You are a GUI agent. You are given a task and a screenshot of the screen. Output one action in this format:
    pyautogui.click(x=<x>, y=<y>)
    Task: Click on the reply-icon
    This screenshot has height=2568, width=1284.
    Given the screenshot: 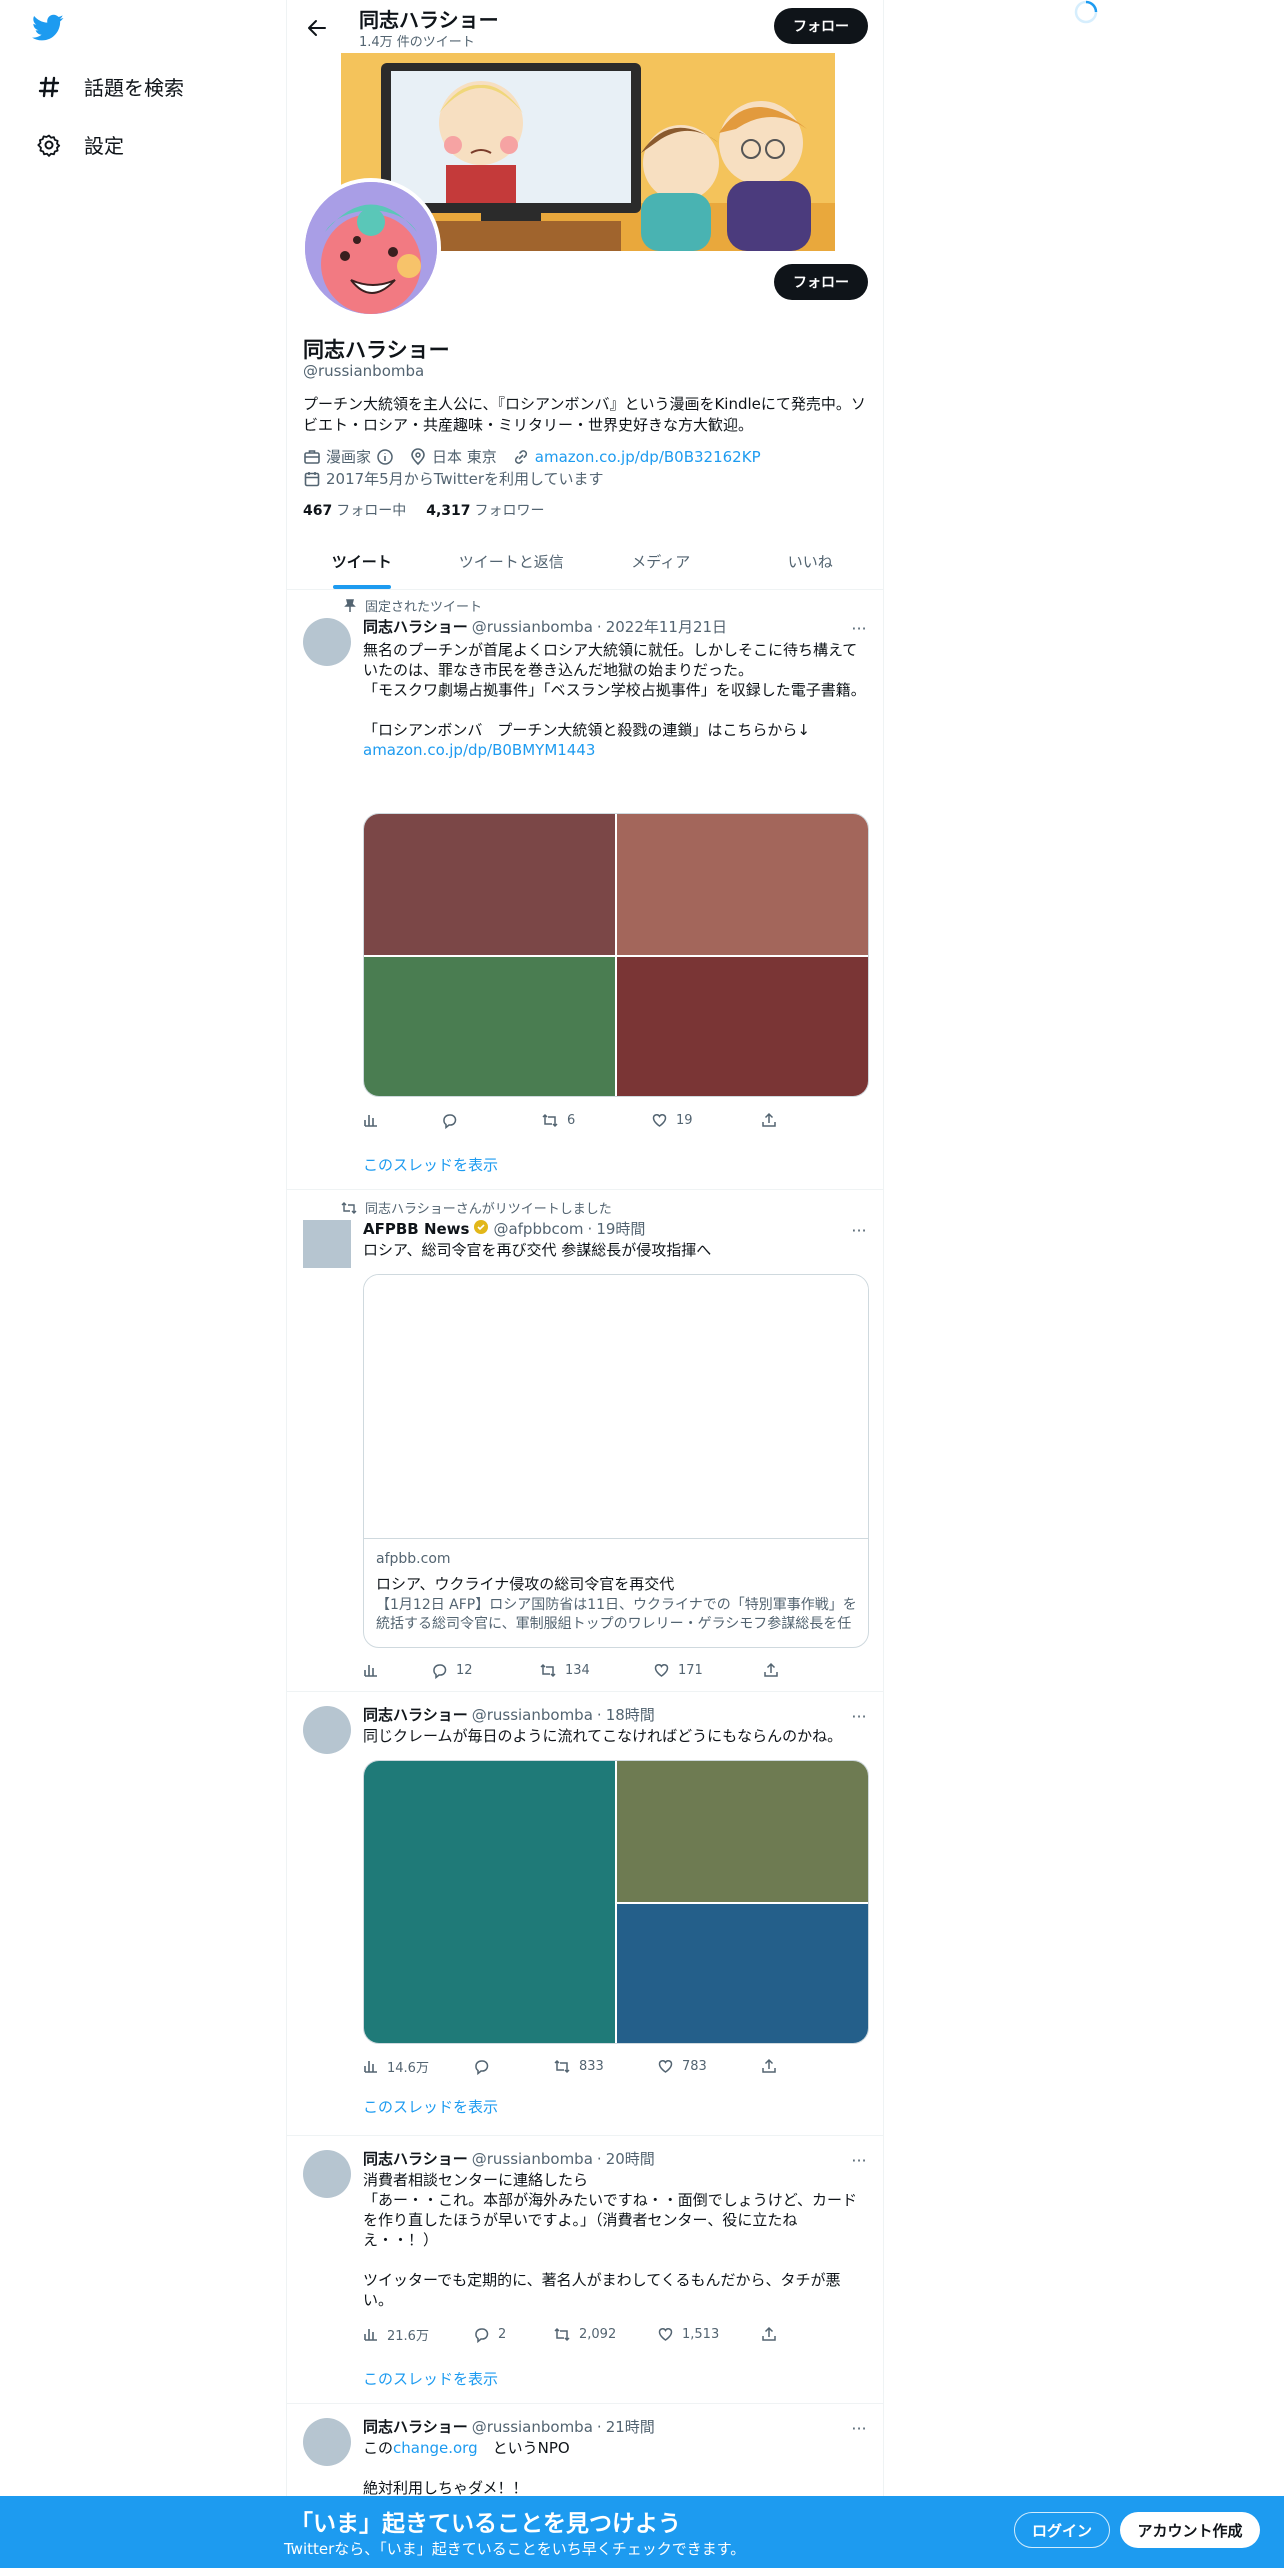 What is the action you would take?
    pyautogui.click(x=482, y=2335)
    